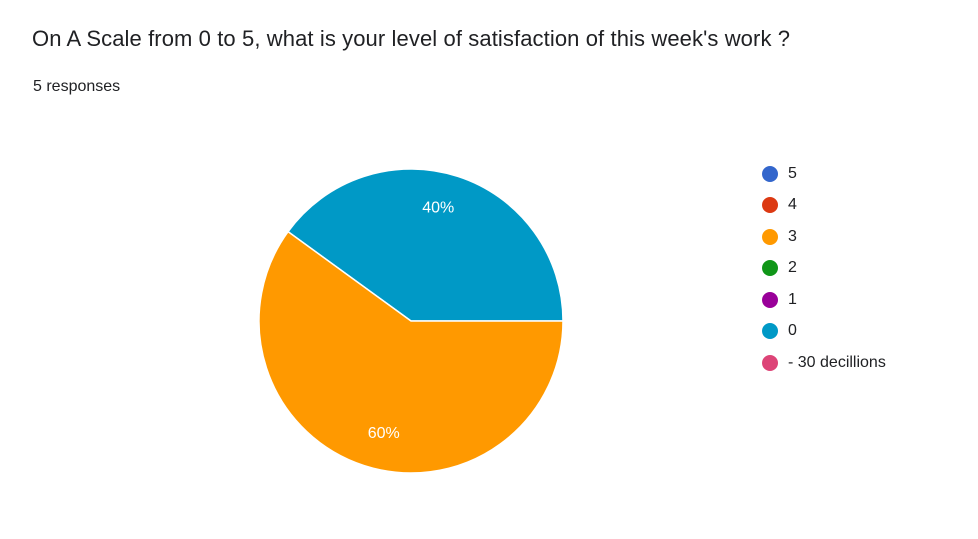  Describe the element at coordinates (824, 332) in the screenshot. I see `legend-item: 0` at that location.